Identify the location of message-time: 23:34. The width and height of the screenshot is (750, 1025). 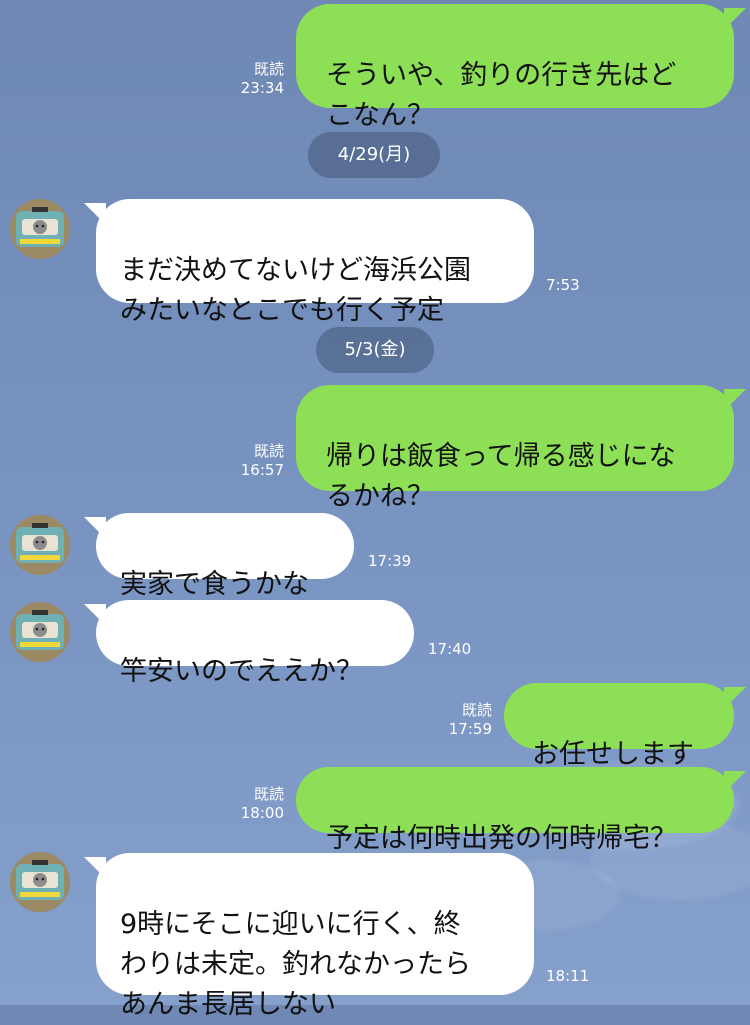
(262, 88).